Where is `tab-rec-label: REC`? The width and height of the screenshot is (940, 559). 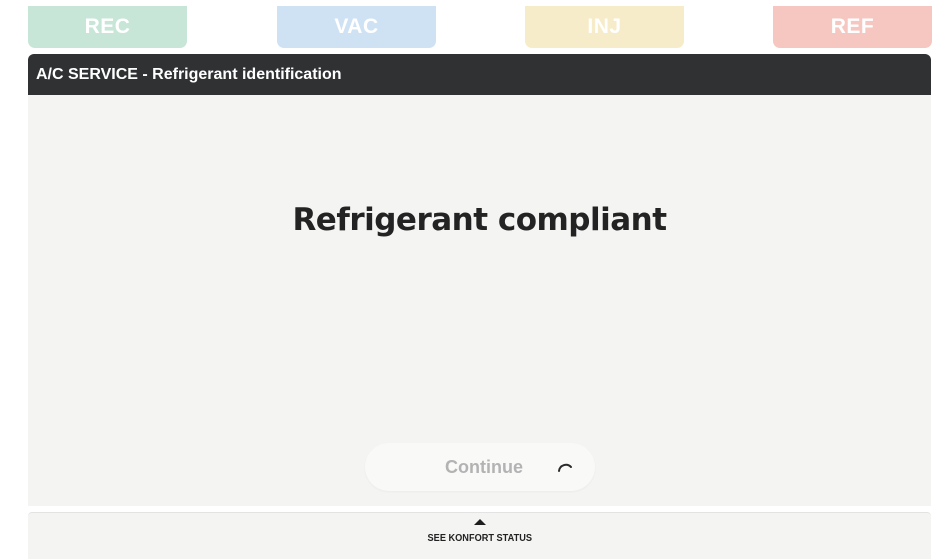 tab-rec-label: REC is located at coordinates (107, 26).